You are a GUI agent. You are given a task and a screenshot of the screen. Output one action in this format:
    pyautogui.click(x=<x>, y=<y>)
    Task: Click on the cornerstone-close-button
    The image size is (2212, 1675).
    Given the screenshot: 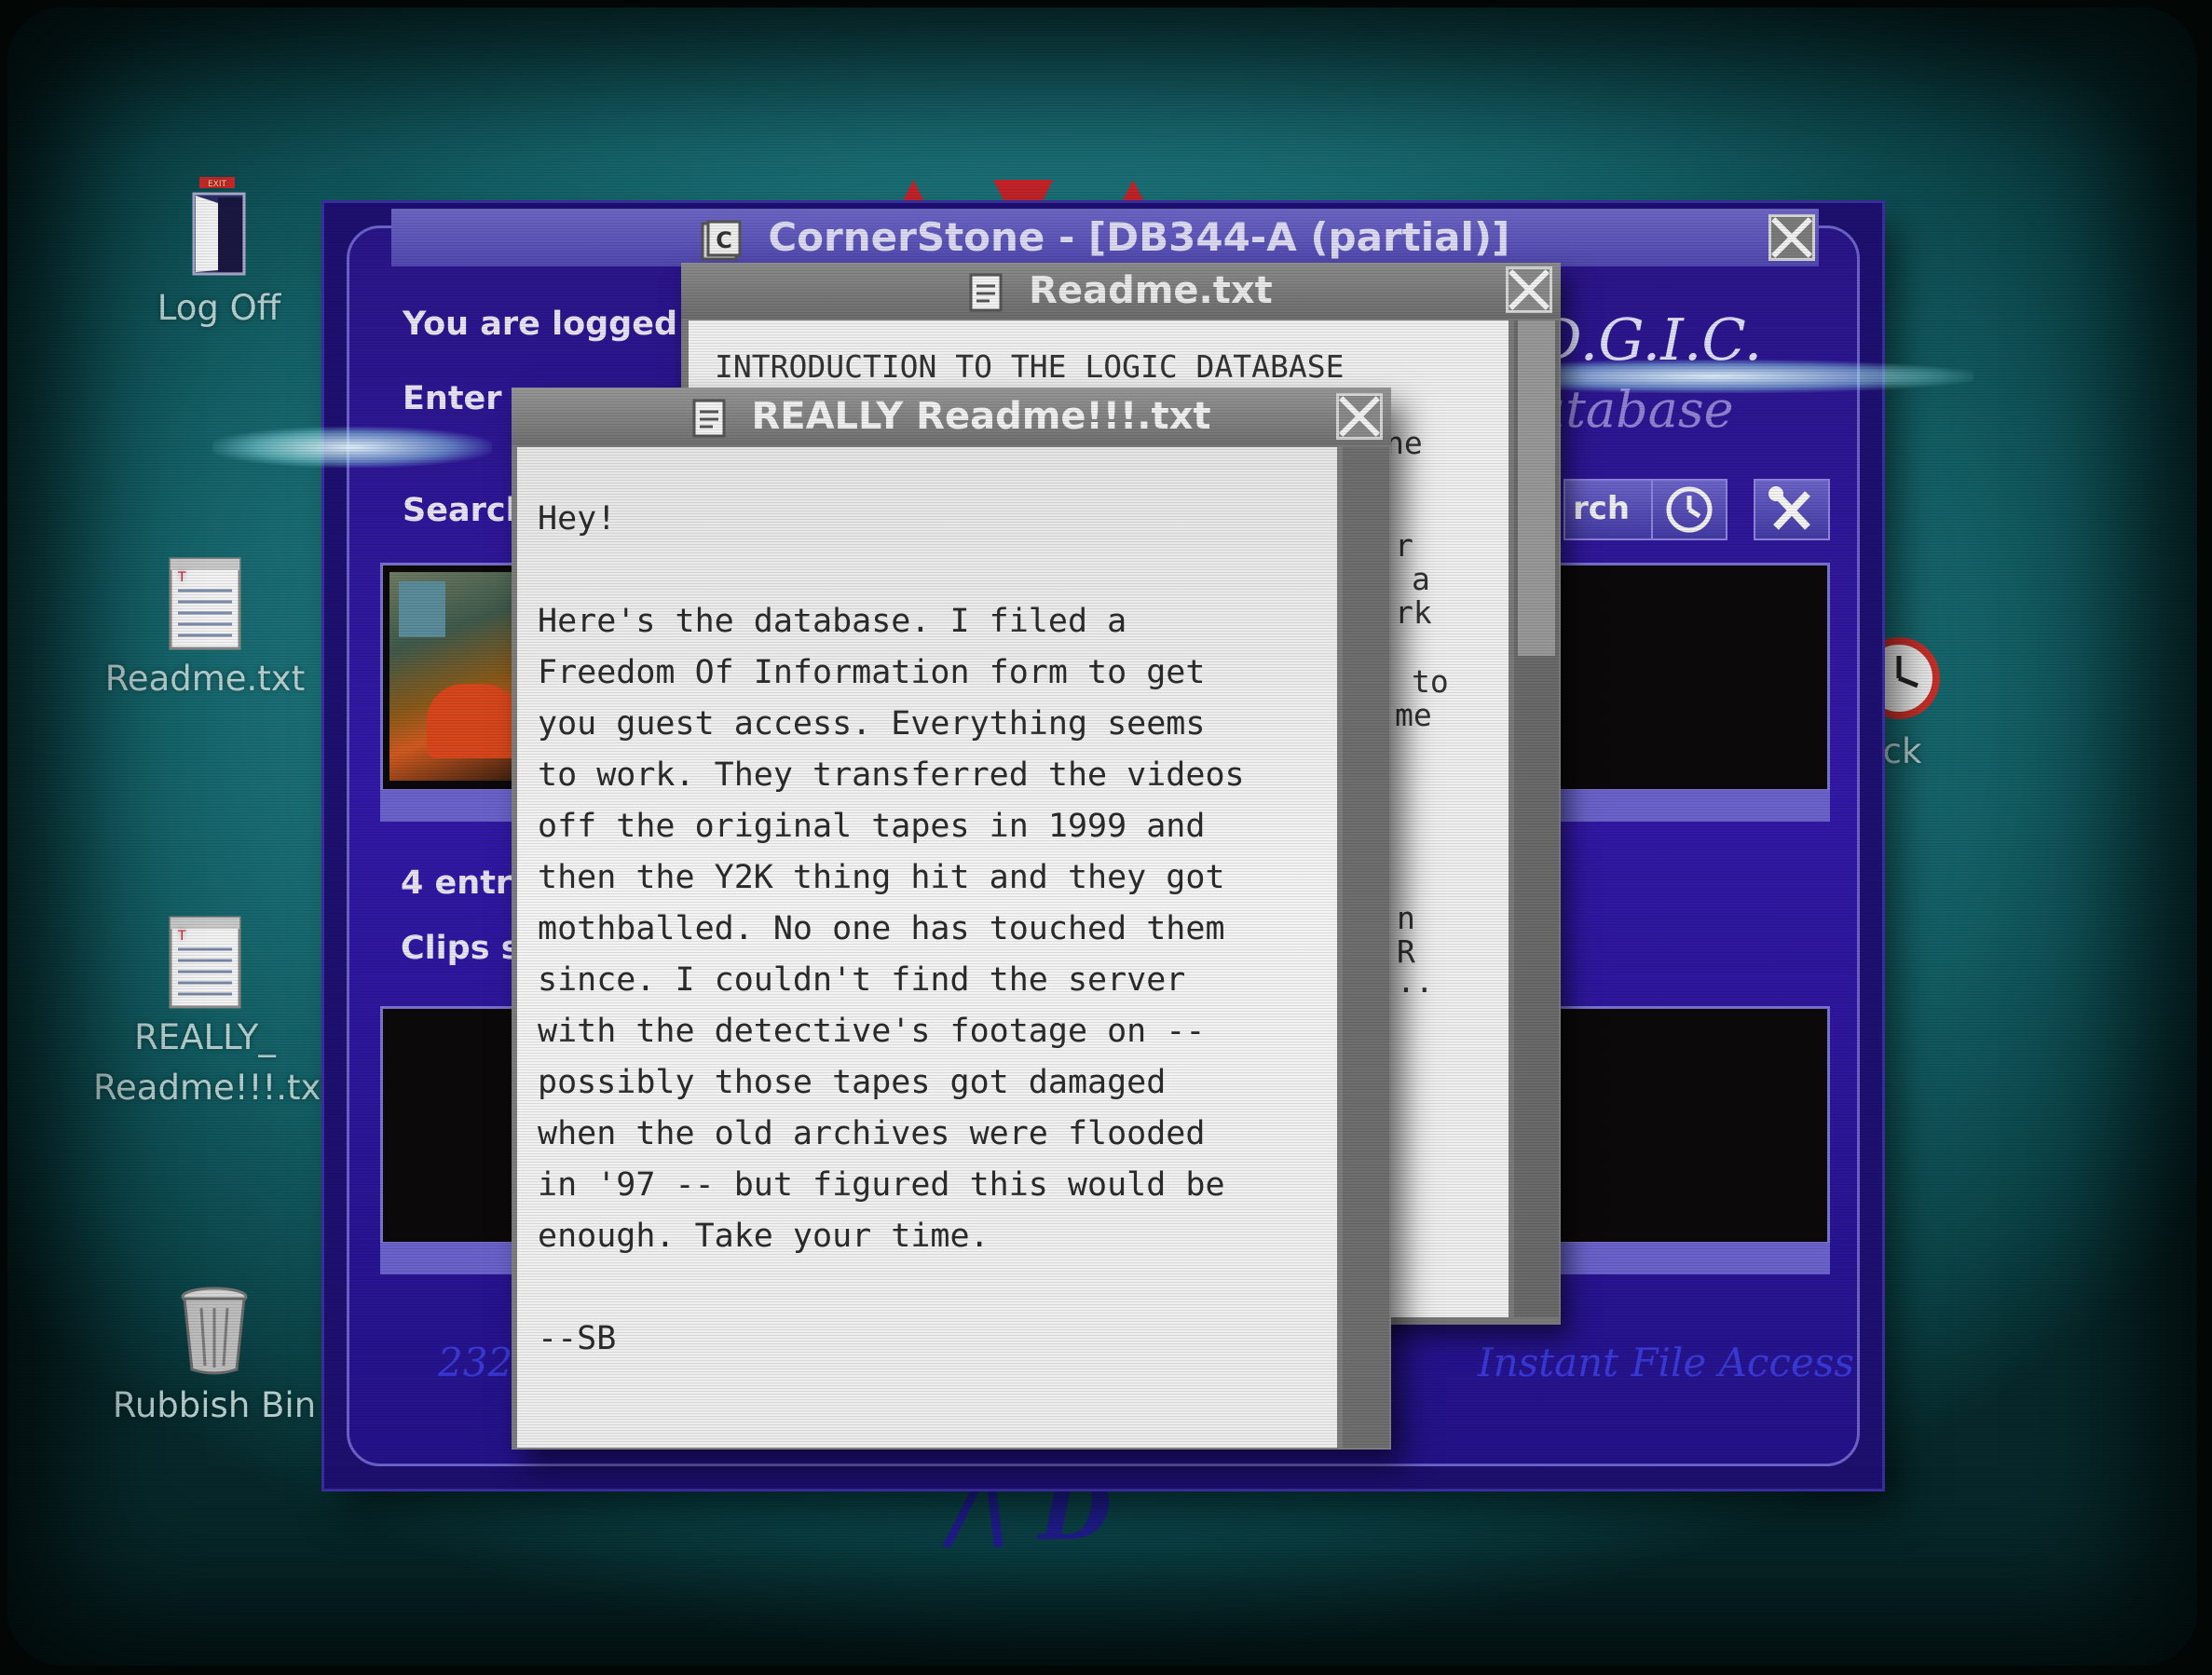 What is the action you would take?
    pyautogui.click(x=1791, y=238)
    